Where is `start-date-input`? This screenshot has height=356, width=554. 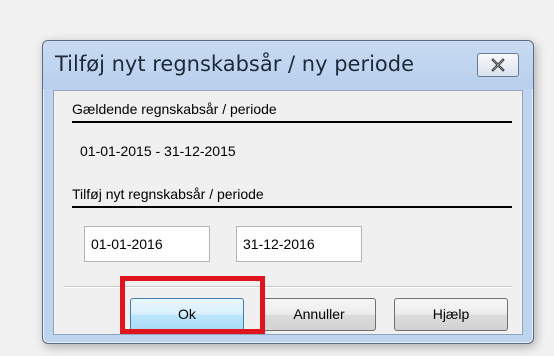
start-date-input is located at coordinates (147, 244).